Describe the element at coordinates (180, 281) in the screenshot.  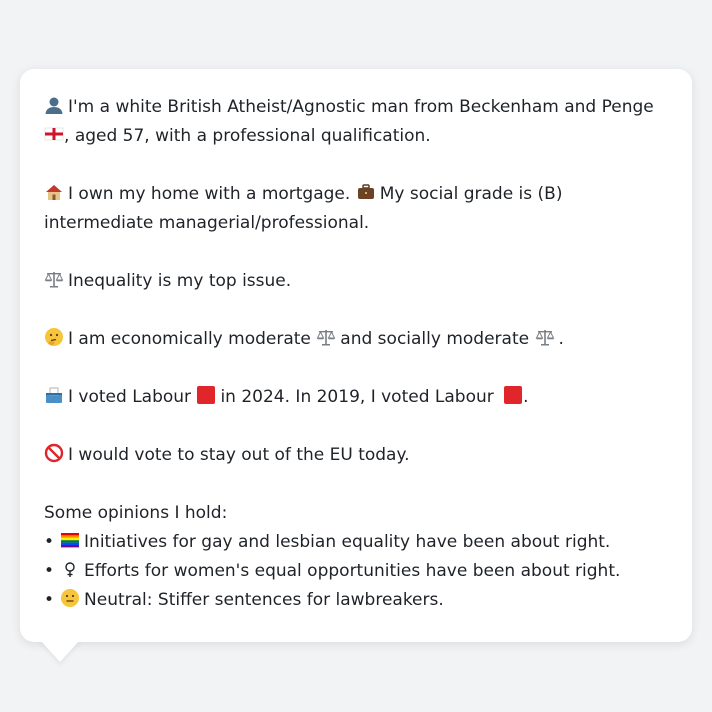
I see `top-issue-text: Inequality is my top issue.` at that location.